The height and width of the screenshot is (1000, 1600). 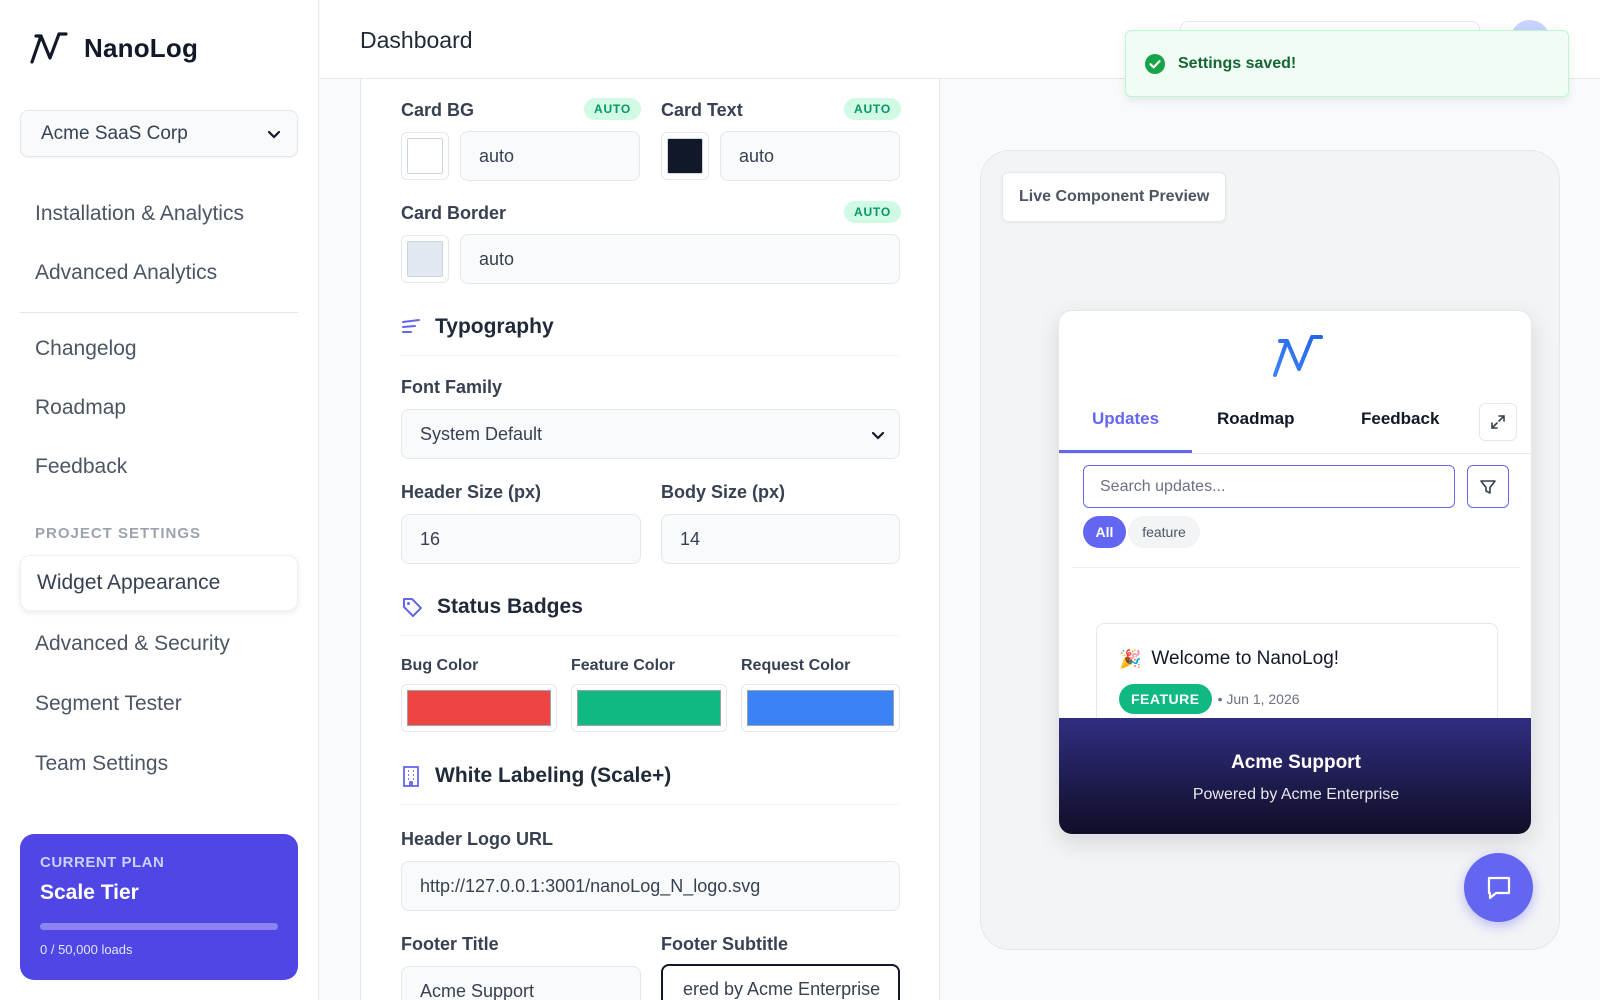 What do you see at coordinates (159, 583) in the screenshot?
I see `sidebar-item-widget-appearance: Widget Appearance` at bounding box center [159, 583].